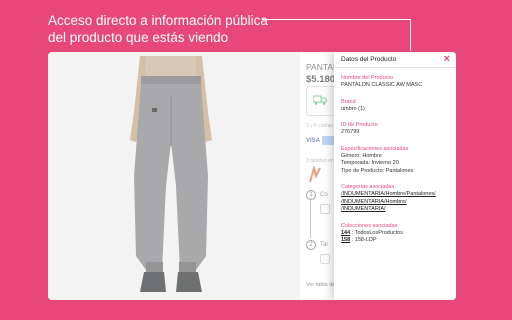 This screenshot has height=320, width=512. I want to click on specs-label: Especificaciones asociadas, so click(375, 148).